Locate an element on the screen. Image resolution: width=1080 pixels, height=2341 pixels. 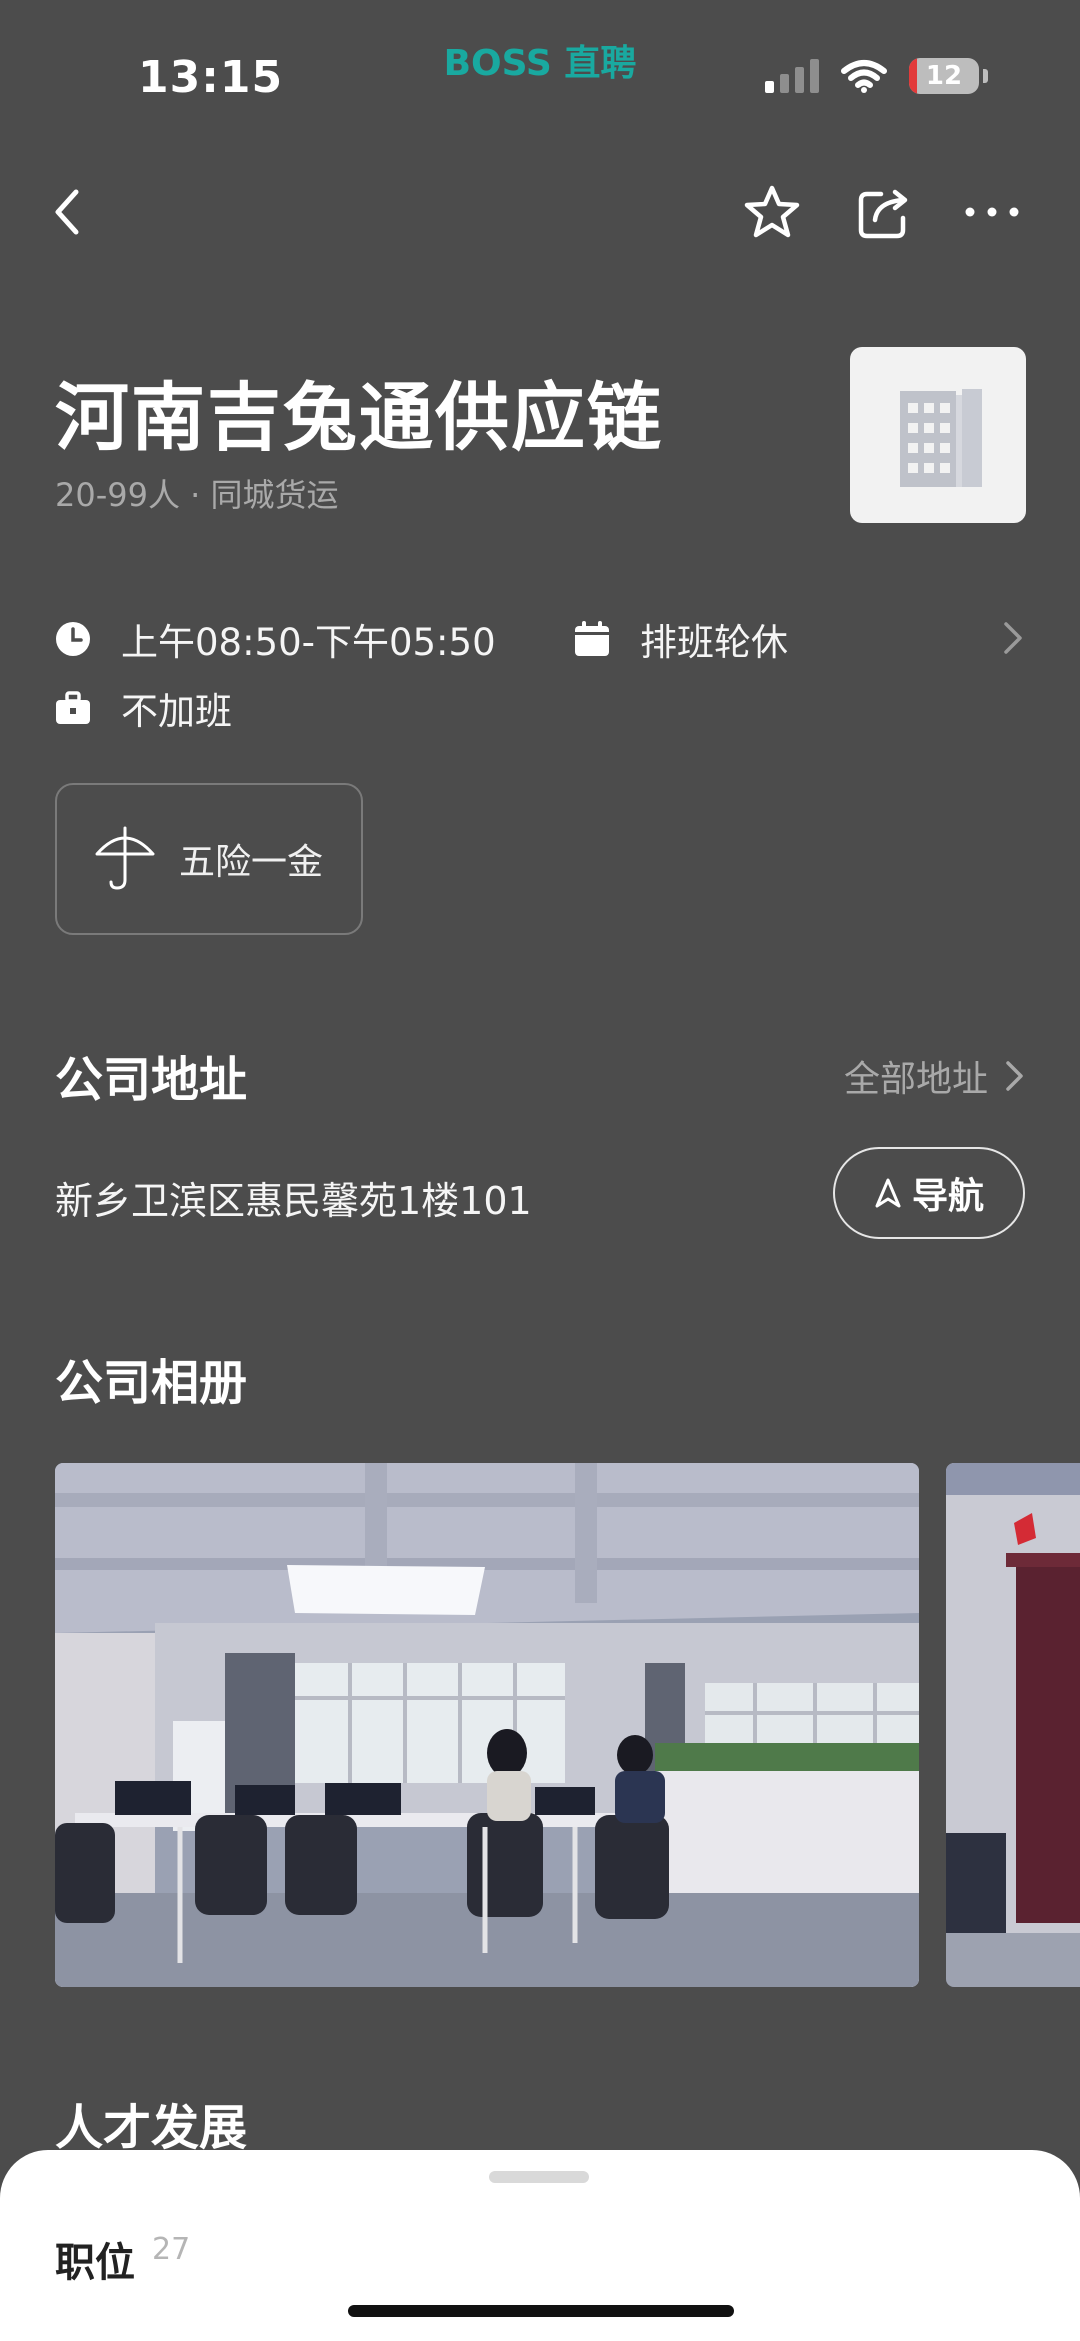
company-logo is located at coordinates (938, 435).